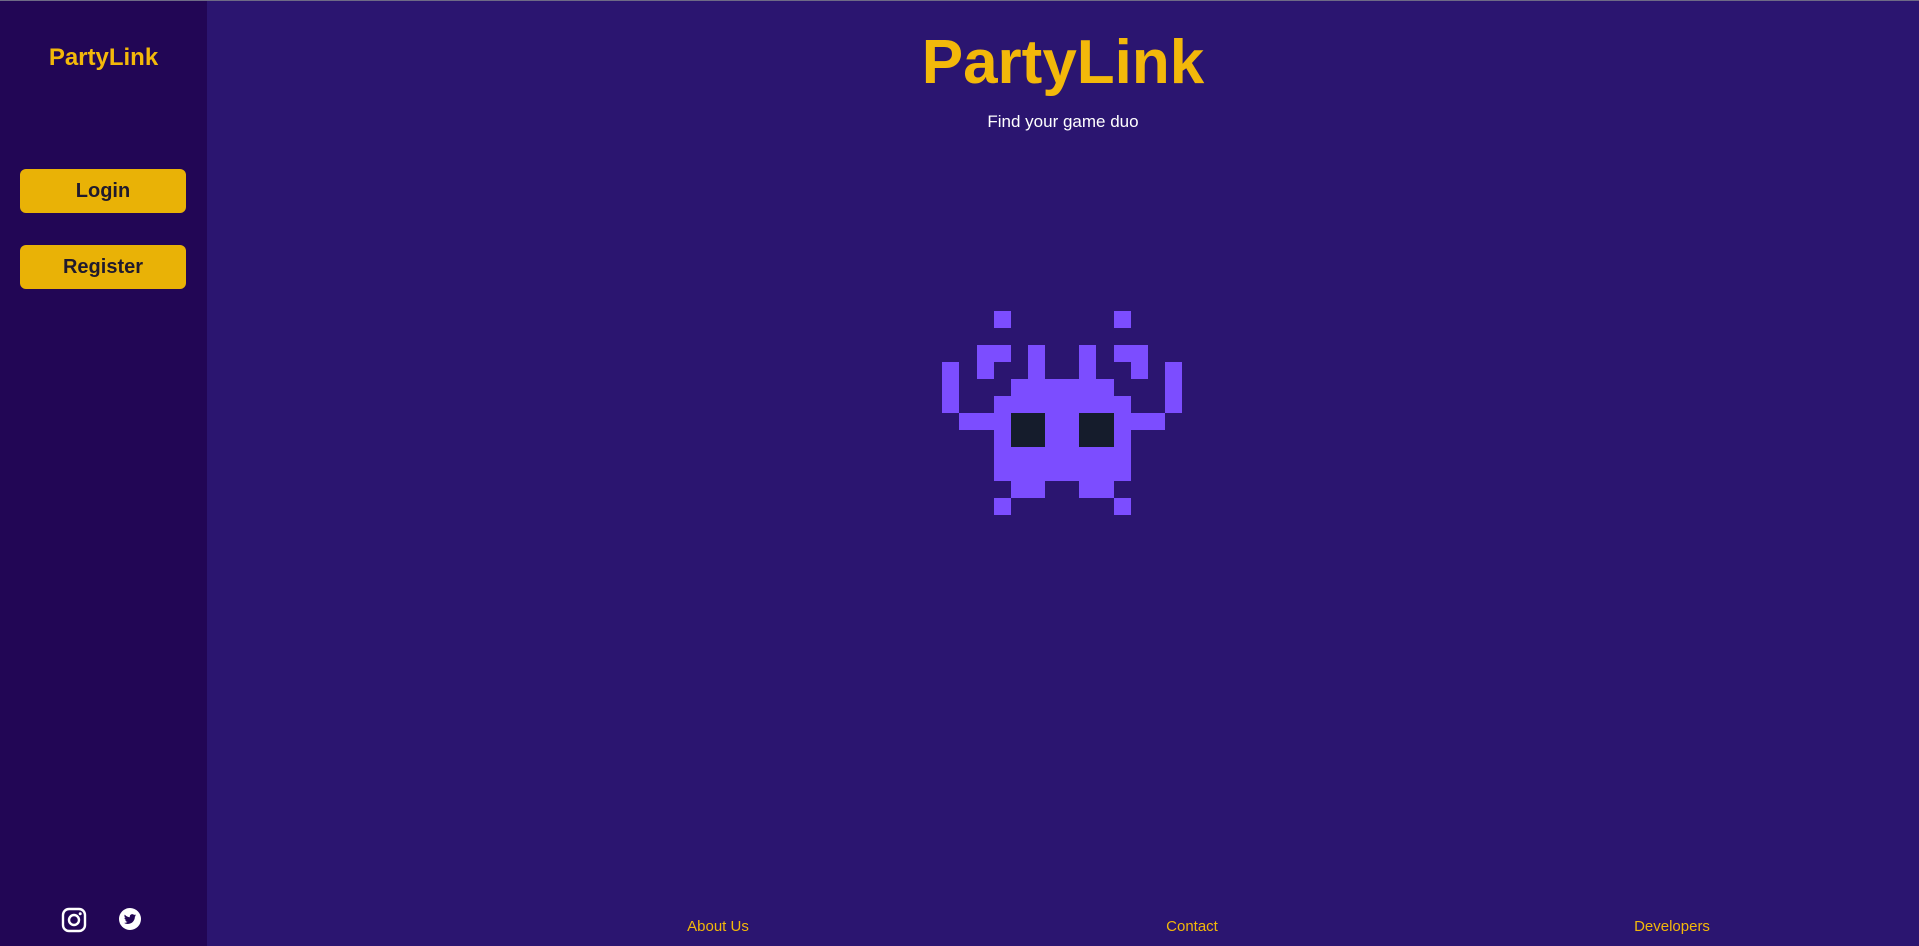 This screenshot has height=946, width=1919. I want to click on footer-link-contact: Contact, so click(1192, 927).